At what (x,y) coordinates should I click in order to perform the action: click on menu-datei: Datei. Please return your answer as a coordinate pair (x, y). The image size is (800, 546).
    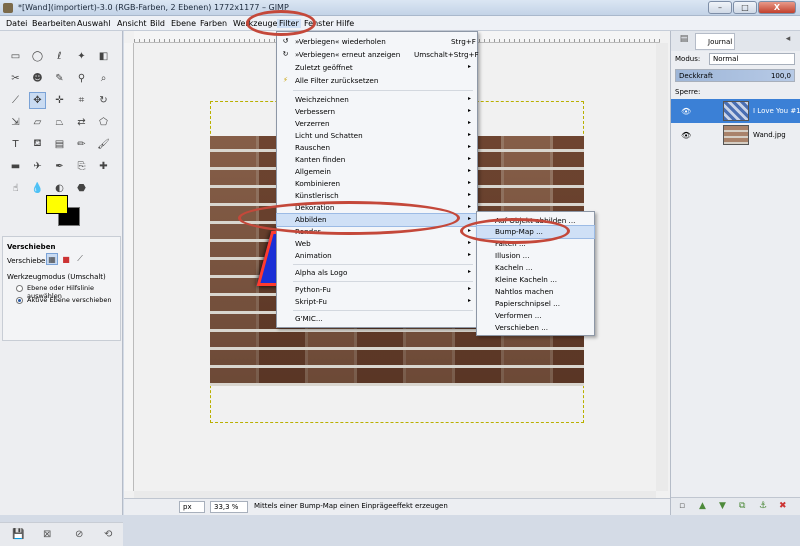
    Looking at the image, I should click on (16, 23).